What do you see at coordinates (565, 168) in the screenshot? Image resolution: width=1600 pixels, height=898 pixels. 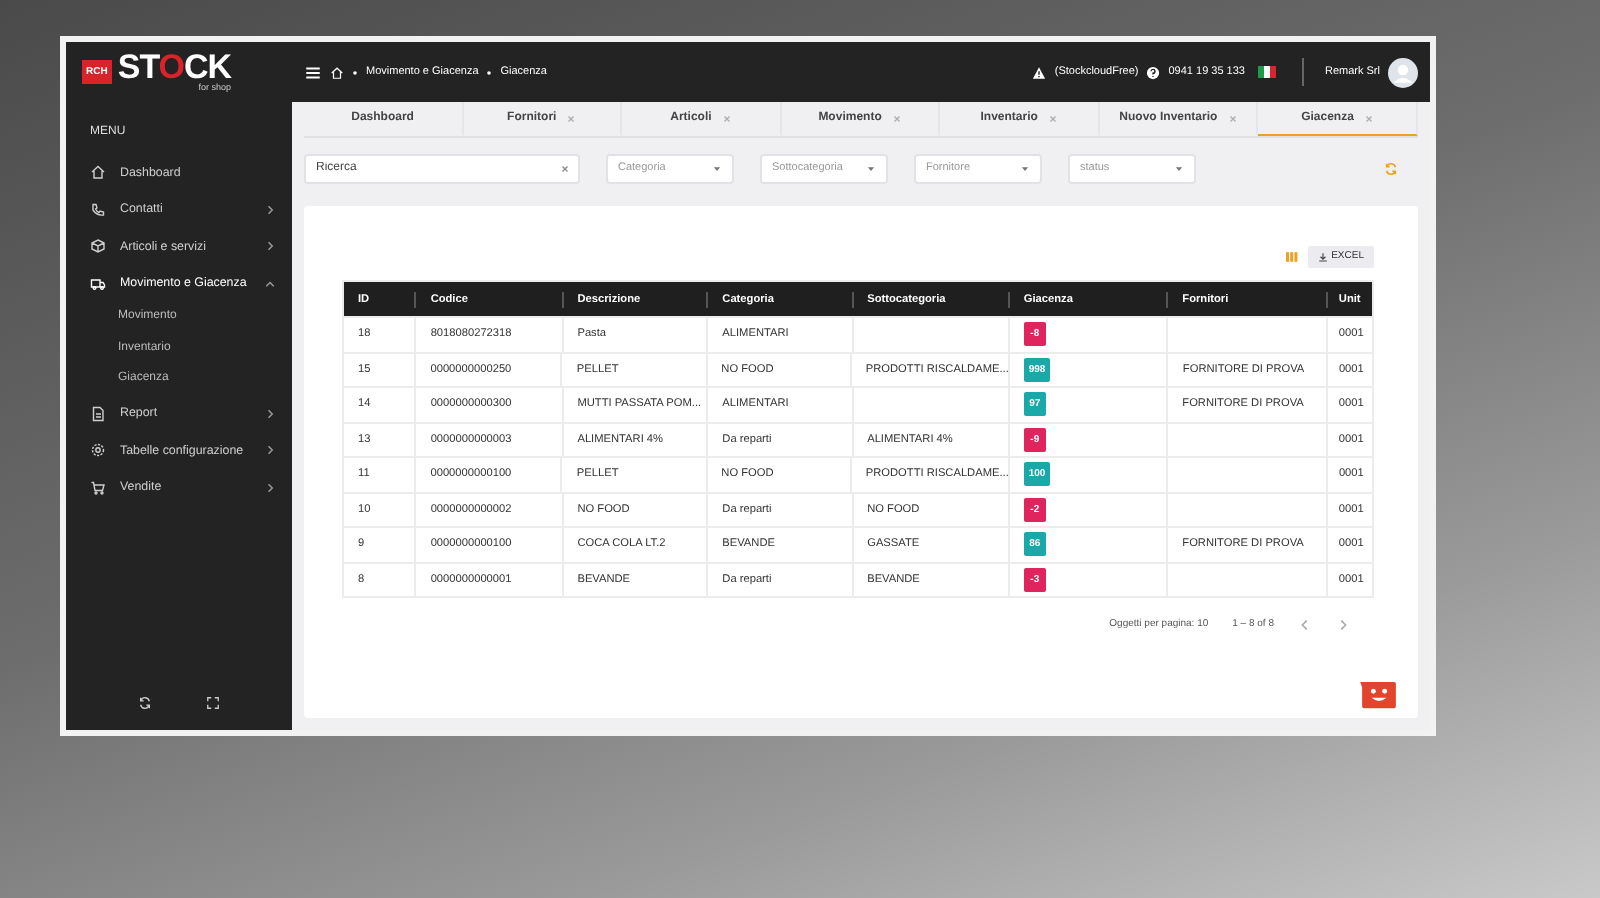 I see `clear-icon` at bounding box center [565, 168].